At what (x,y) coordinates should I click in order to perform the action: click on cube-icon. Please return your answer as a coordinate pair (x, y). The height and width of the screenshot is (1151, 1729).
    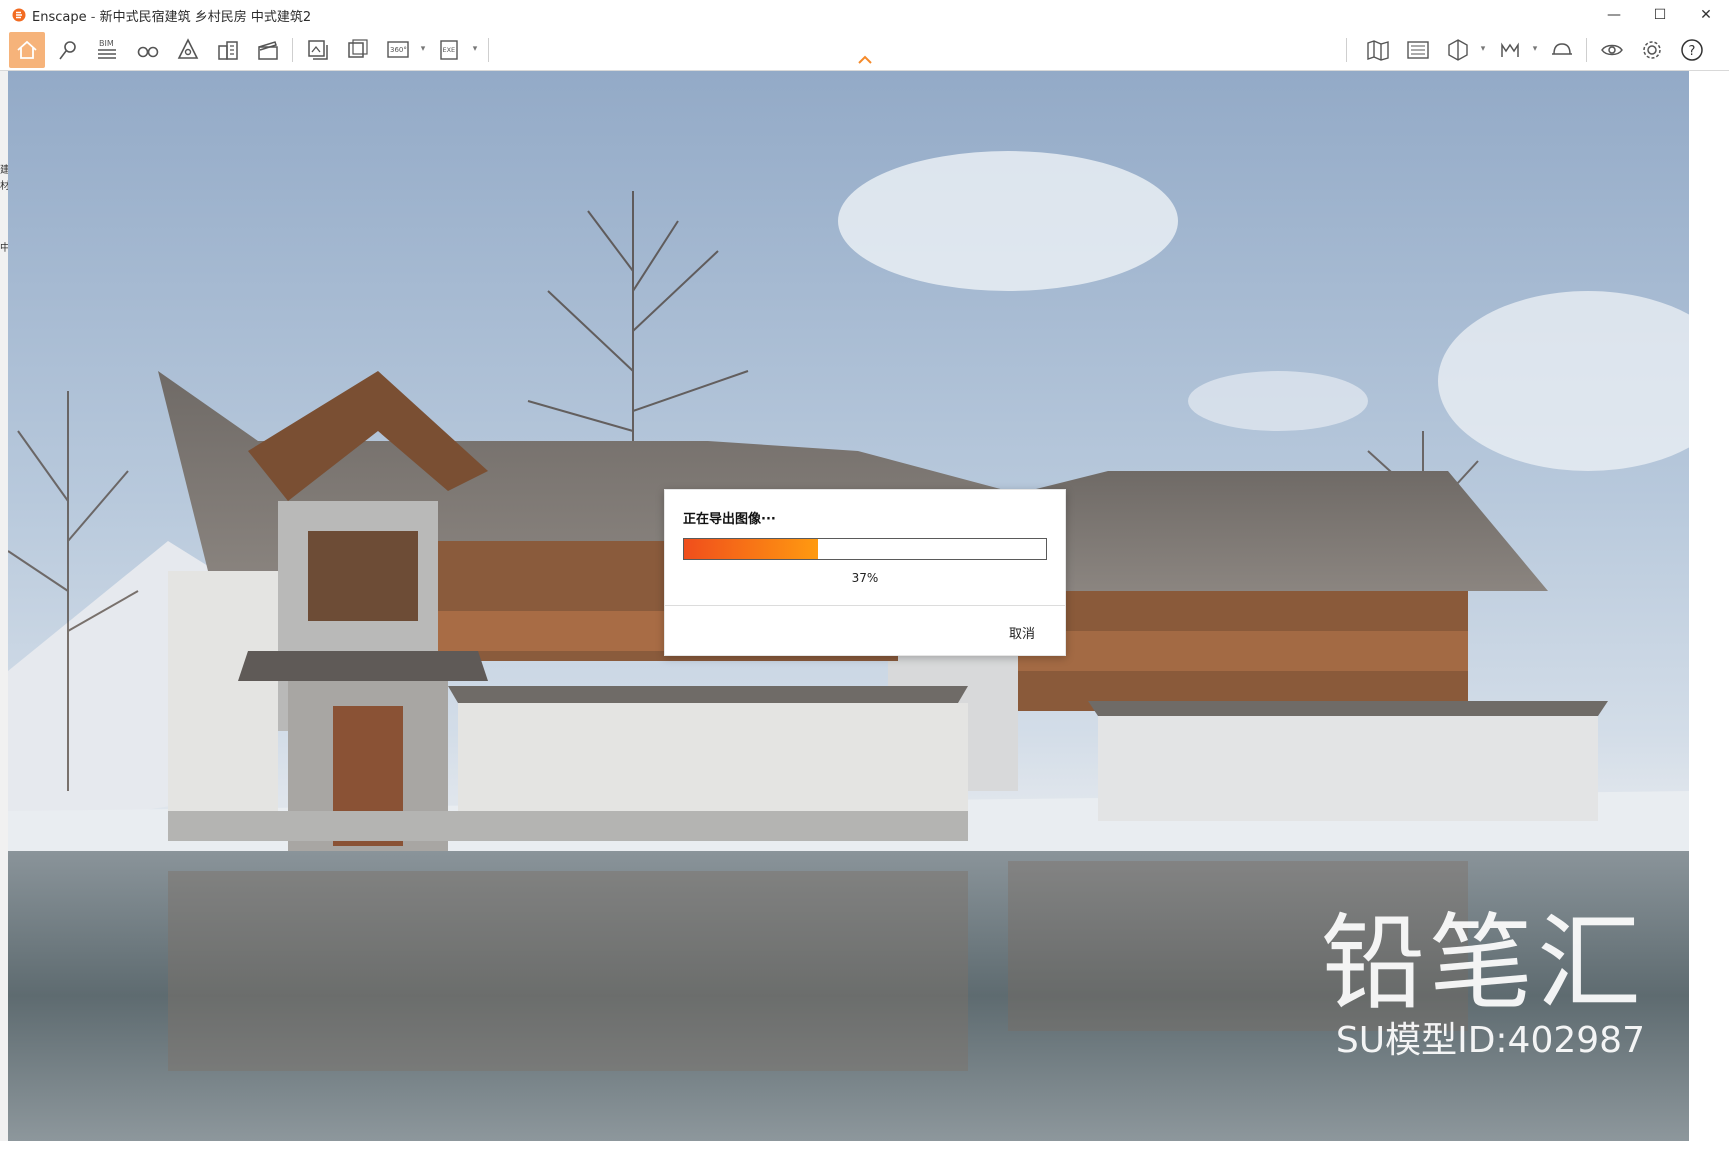
    Looking at the image, I should click on (1458, 50).